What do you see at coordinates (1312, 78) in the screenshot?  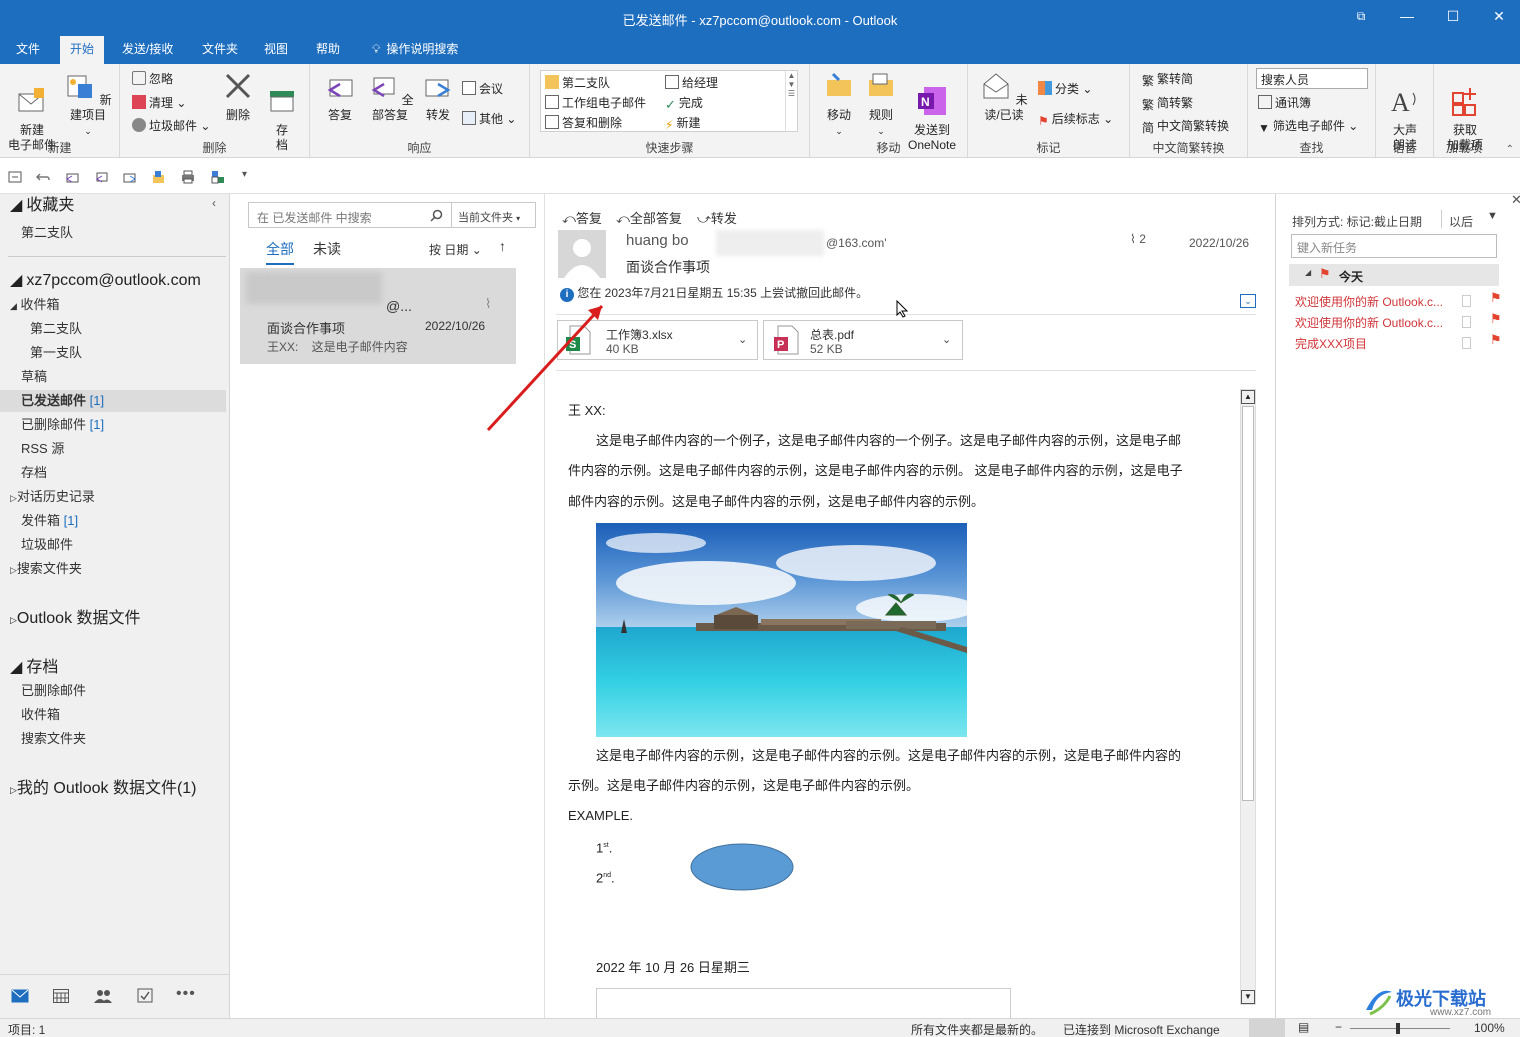 I see `search-people-input: 搜索人员` at bounding box center [1312, 78].